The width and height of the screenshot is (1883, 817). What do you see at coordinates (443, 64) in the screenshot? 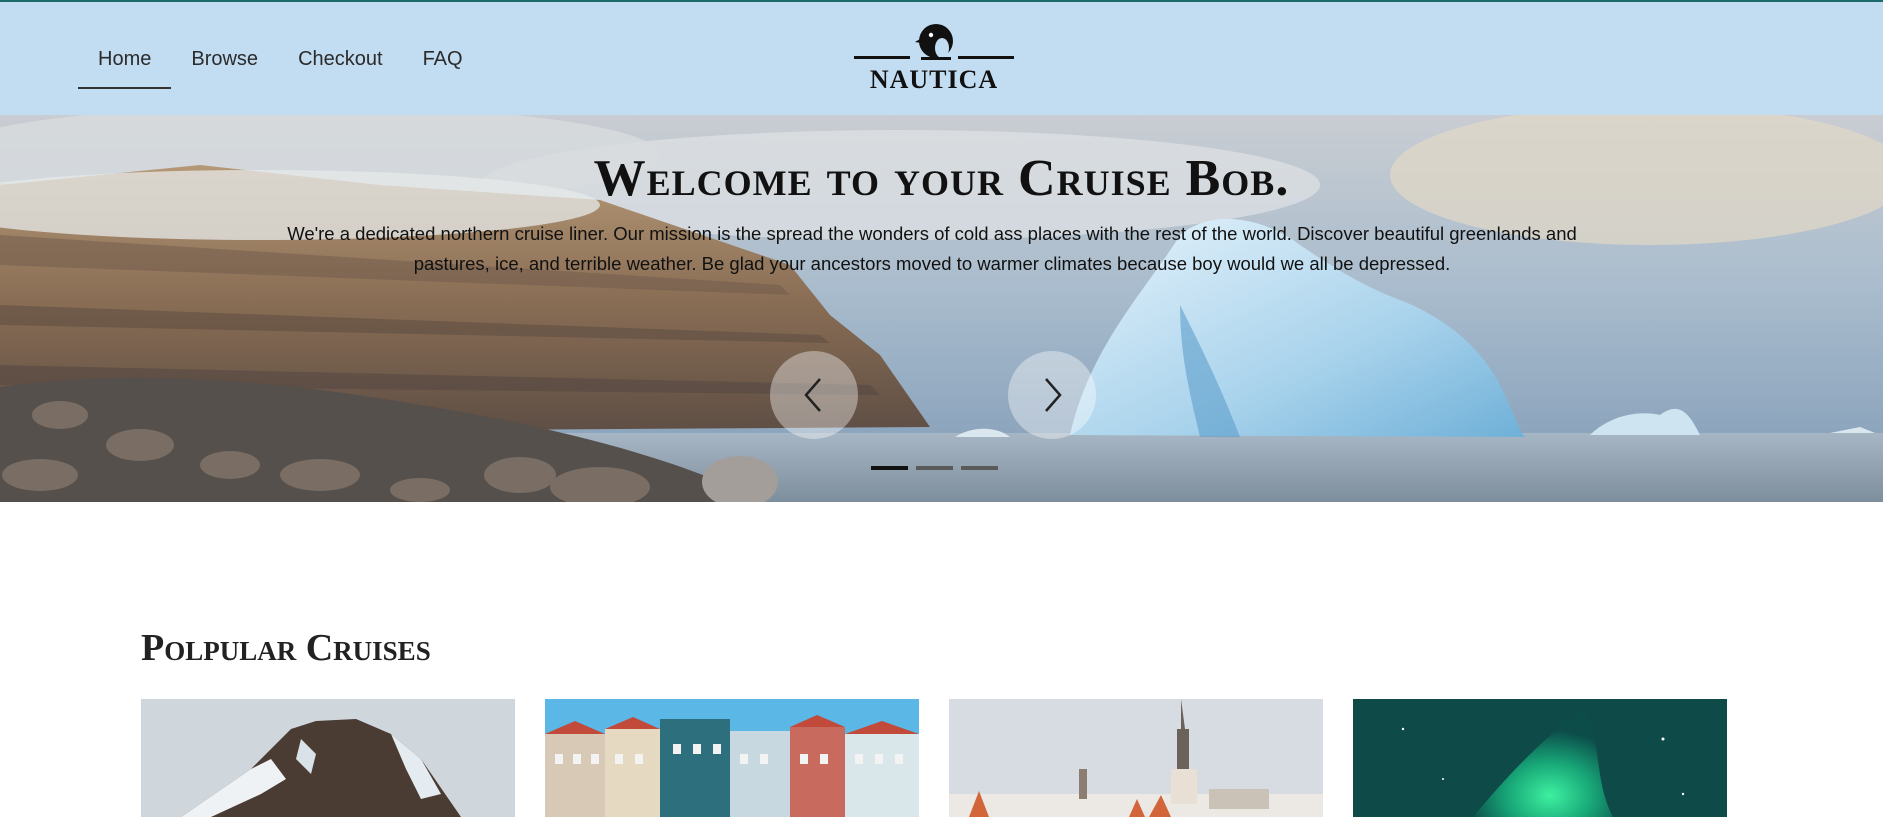
I see `nav-item-faq: FAQ` at bounding box center [443, 64].